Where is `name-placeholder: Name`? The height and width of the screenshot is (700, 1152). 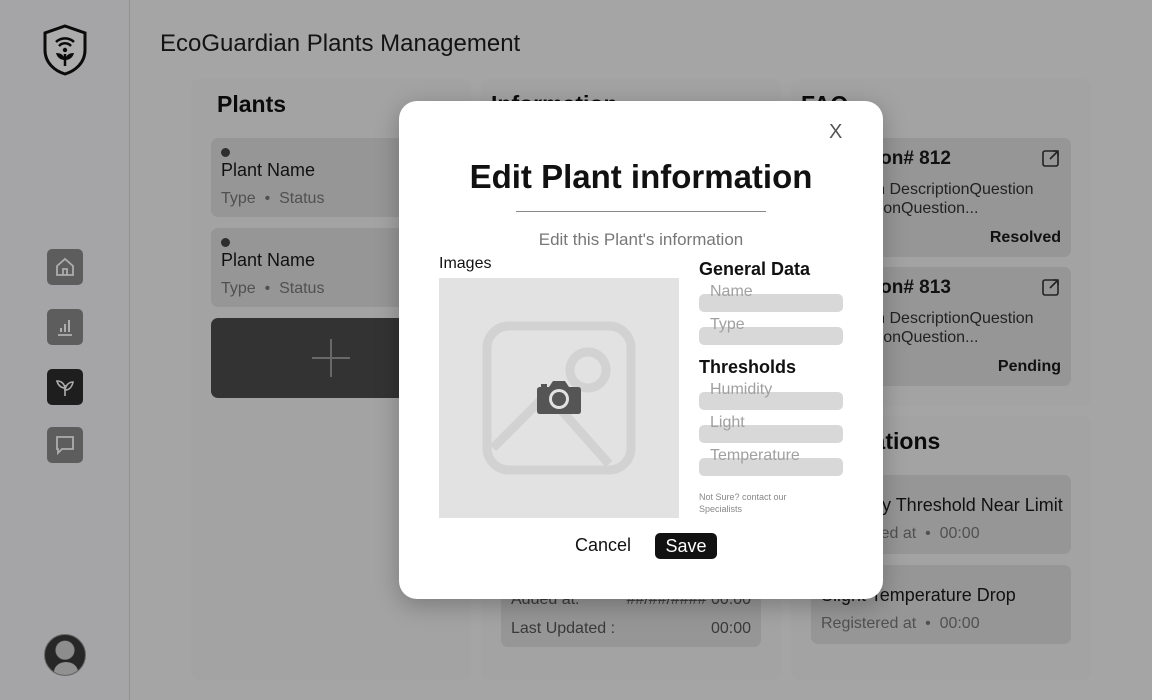
name-placeholder: Name is located at coordinates (731, 291).